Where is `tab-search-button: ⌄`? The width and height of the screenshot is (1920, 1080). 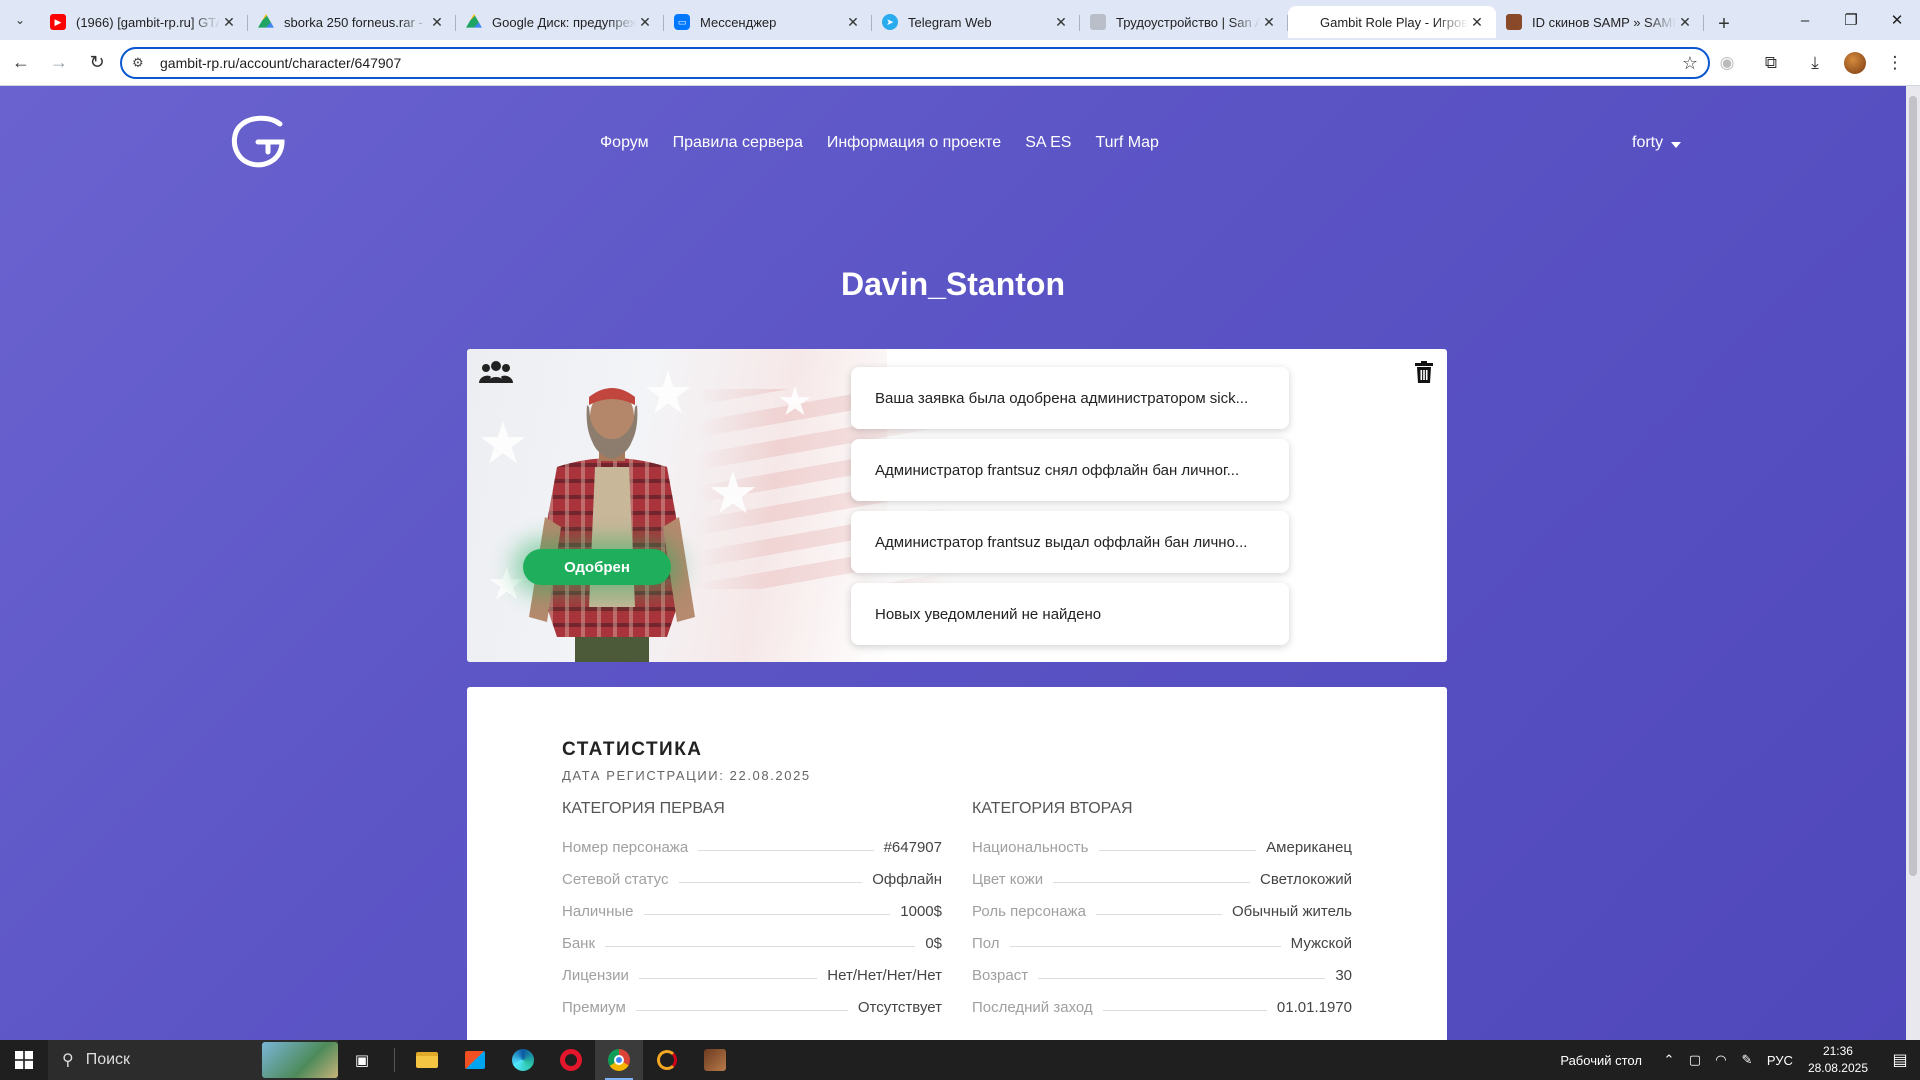
tab-search-button: ⌄ is located at coordinates (20, 20).